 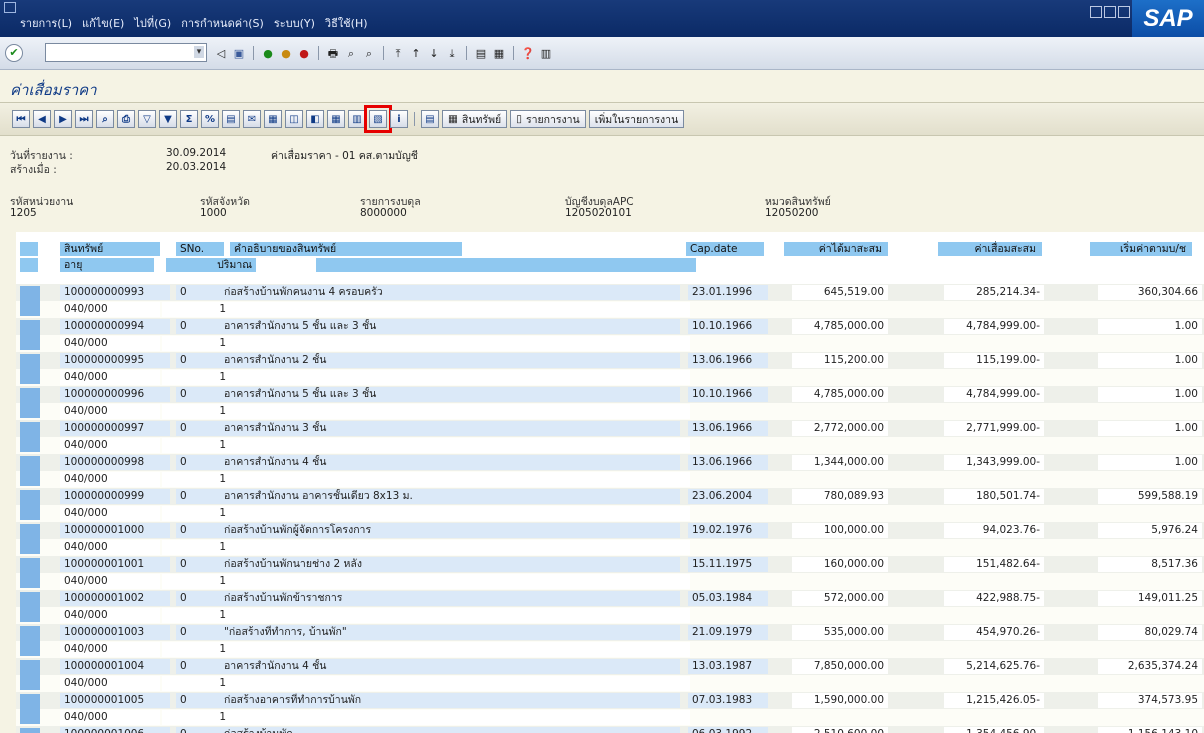 I want to click on subtotal-icon: %, so click(x=210, y=119).